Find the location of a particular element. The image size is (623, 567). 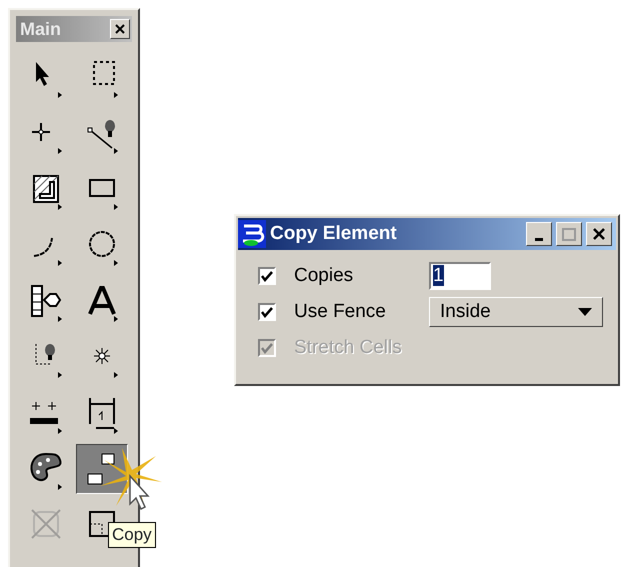

palette-title: Main is located at coordinates (41, 29).